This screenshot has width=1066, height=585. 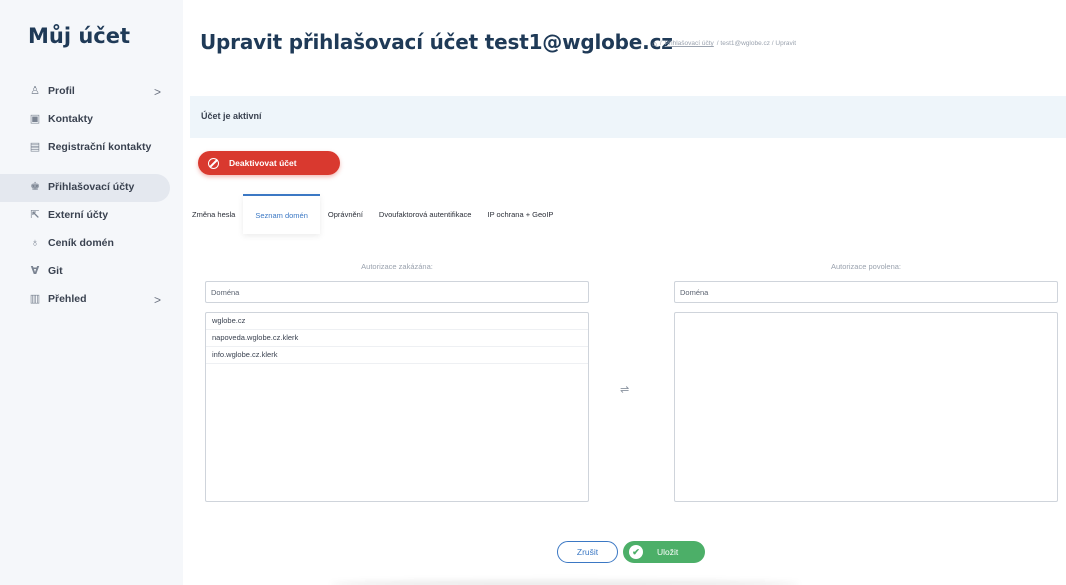 I want to click on breadcrumb-current: / test1@wglobe.cz / Upravit, so click(x=756, y=43).